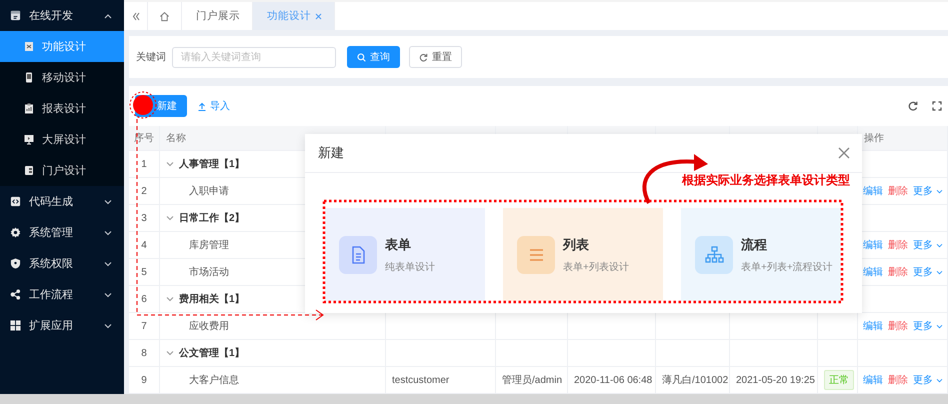 This screenshot has width=948, height=404. What do you see at coordinates (144, 353) in the screenshot?
I see `table-cell: 8` at bounding box center [144, 353].